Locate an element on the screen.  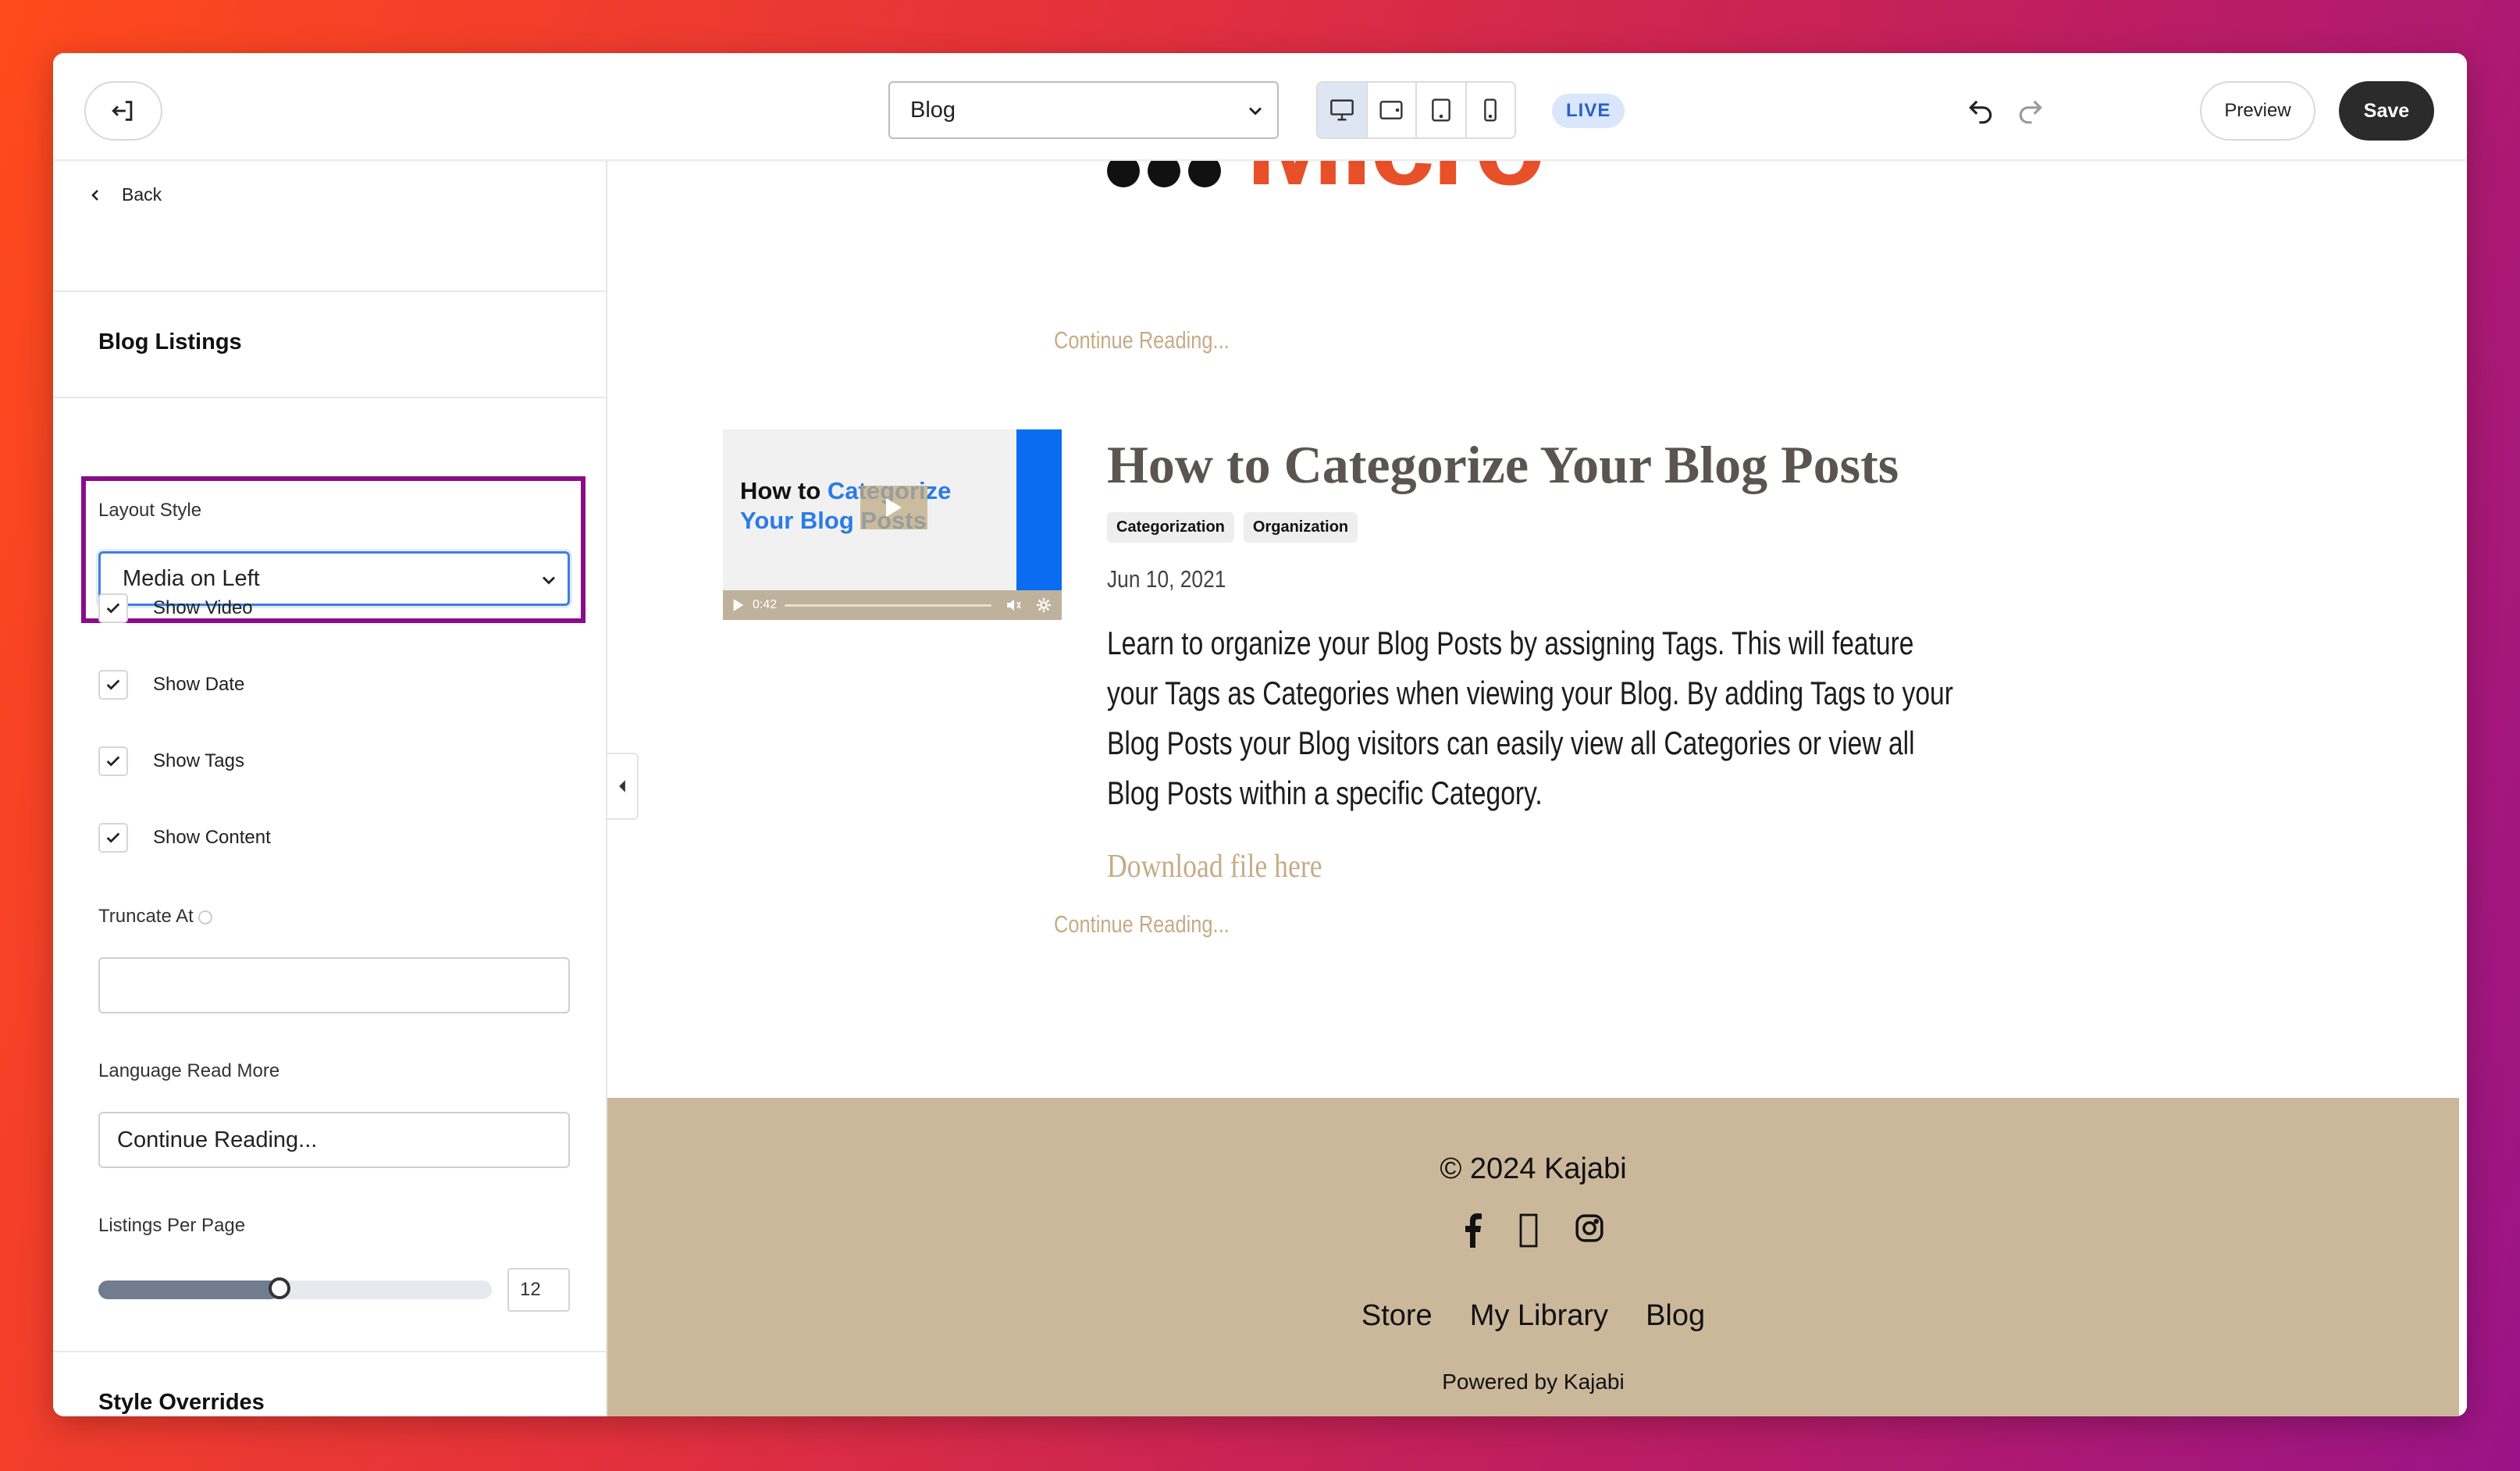
redo-icon is located at coordinates (2030, 110).